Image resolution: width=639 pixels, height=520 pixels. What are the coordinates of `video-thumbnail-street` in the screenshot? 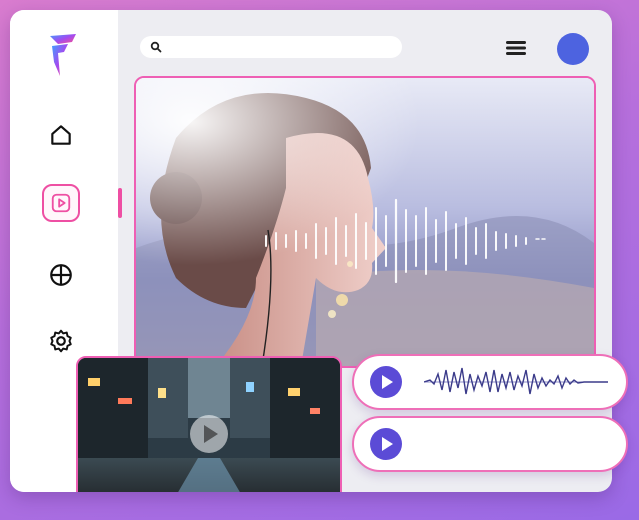 It's located at (209, 424).